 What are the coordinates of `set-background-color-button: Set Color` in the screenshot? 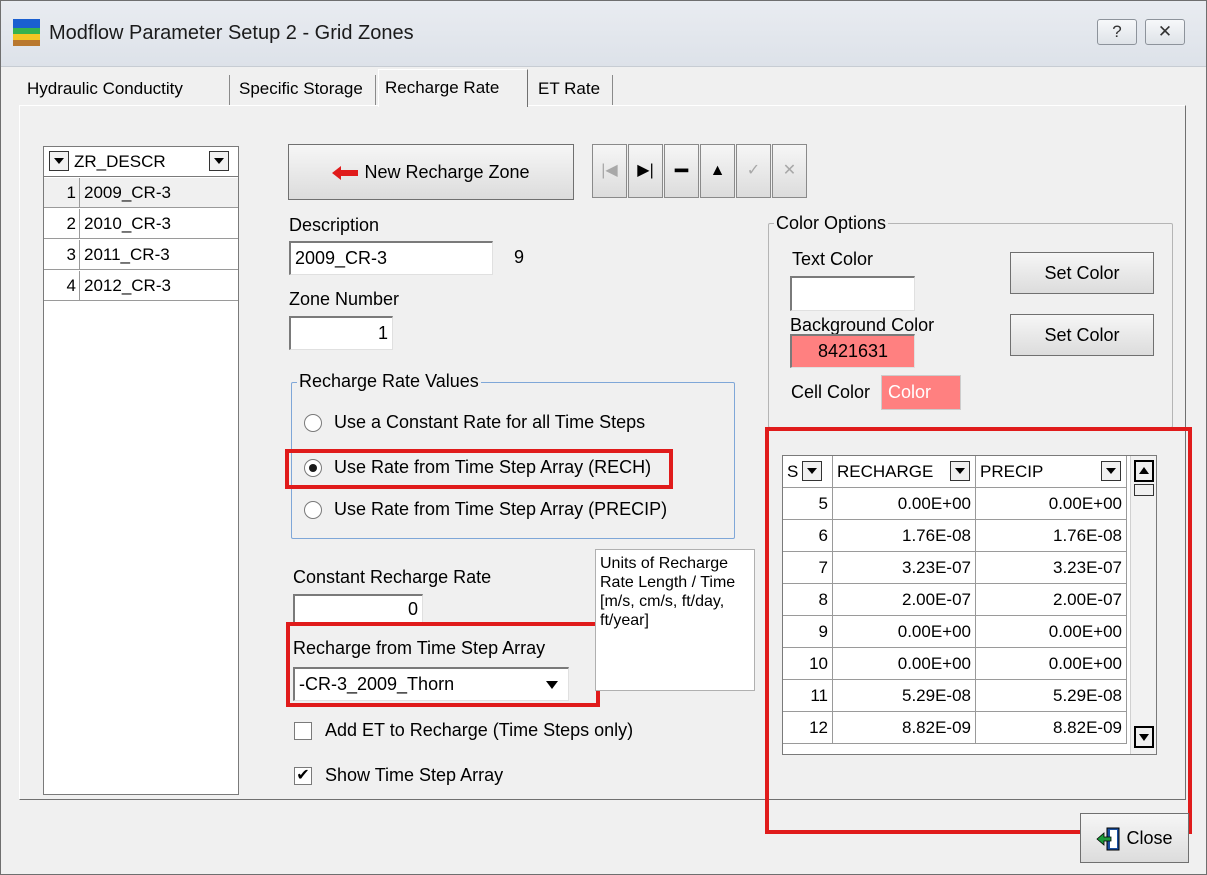 It's located at (1082, 335).